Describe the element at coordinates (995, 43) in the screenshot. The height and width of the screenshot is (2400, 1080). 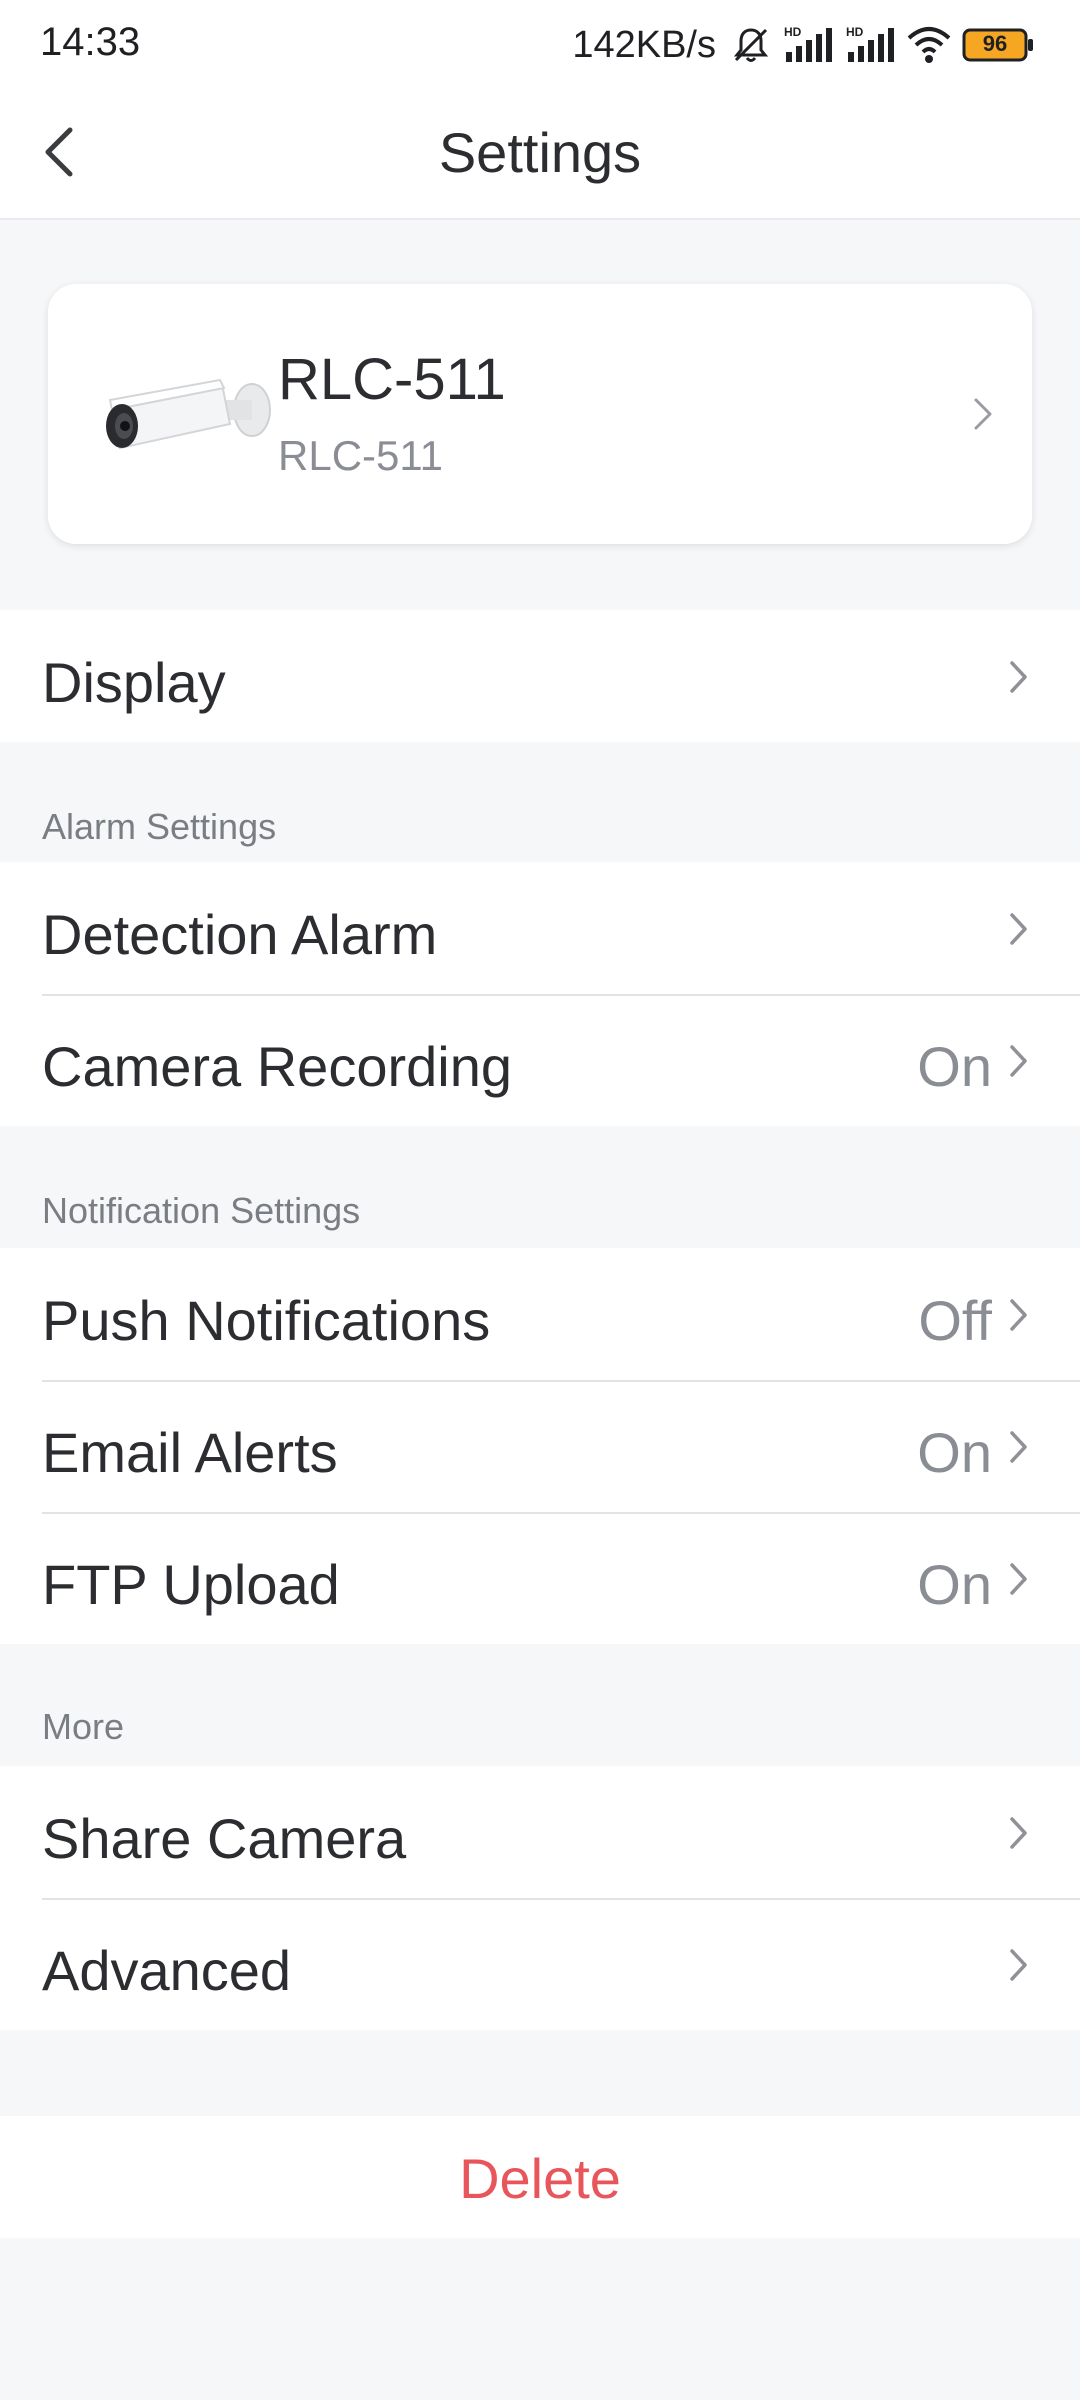
I see `battery-level: 96` at that location.